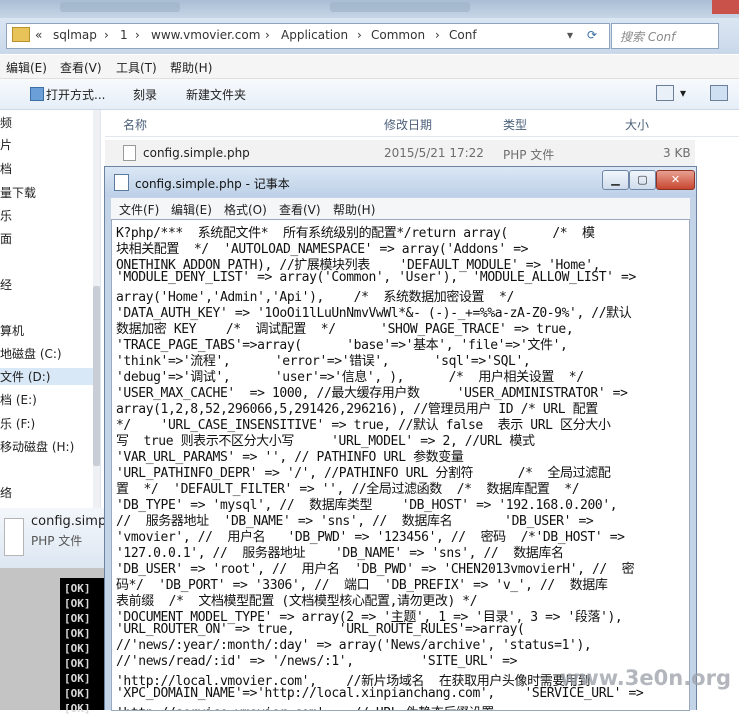 The height and width of the screenshot is (715, 739). Describe the element at coordinates (135, 124) in the screenshot. I see `col-name: 名称` at that location.